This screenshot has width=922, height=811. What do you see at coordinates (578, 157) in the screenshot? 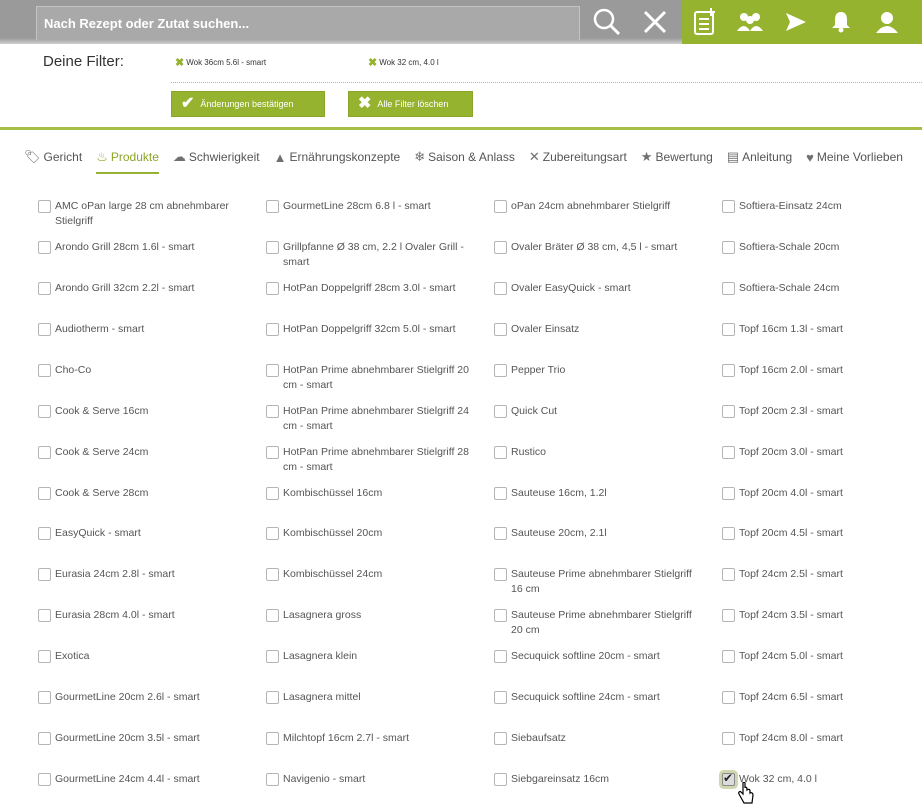
I see `tab-zubereitungsart: ✕ Zubereitungsart` at bounding box center [578, 157].